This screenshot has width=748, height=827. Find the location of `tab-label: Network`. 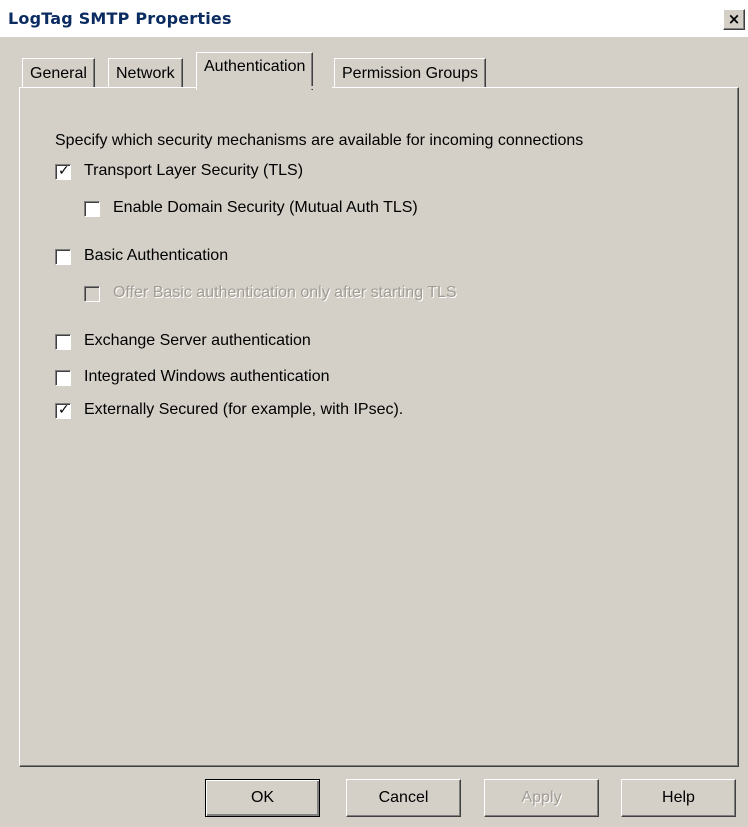

tab-label: Network is located at coordinates (145, 73).